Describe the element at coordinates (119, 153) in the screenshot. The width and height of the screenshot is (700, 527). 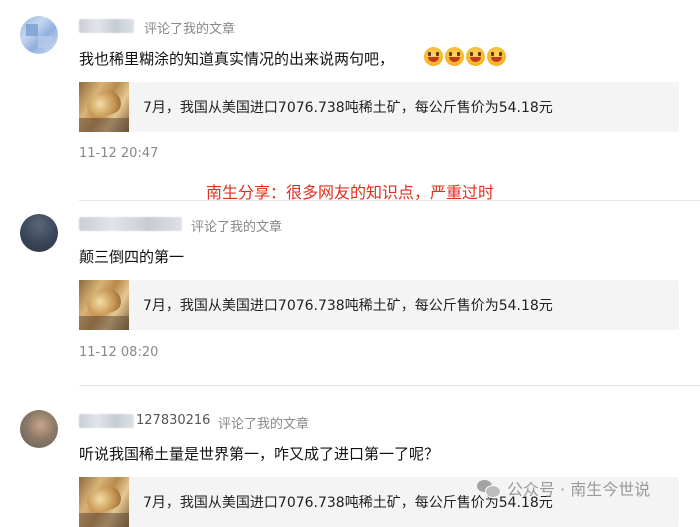
I see `comment-time: 11-12 20:47` at that location.